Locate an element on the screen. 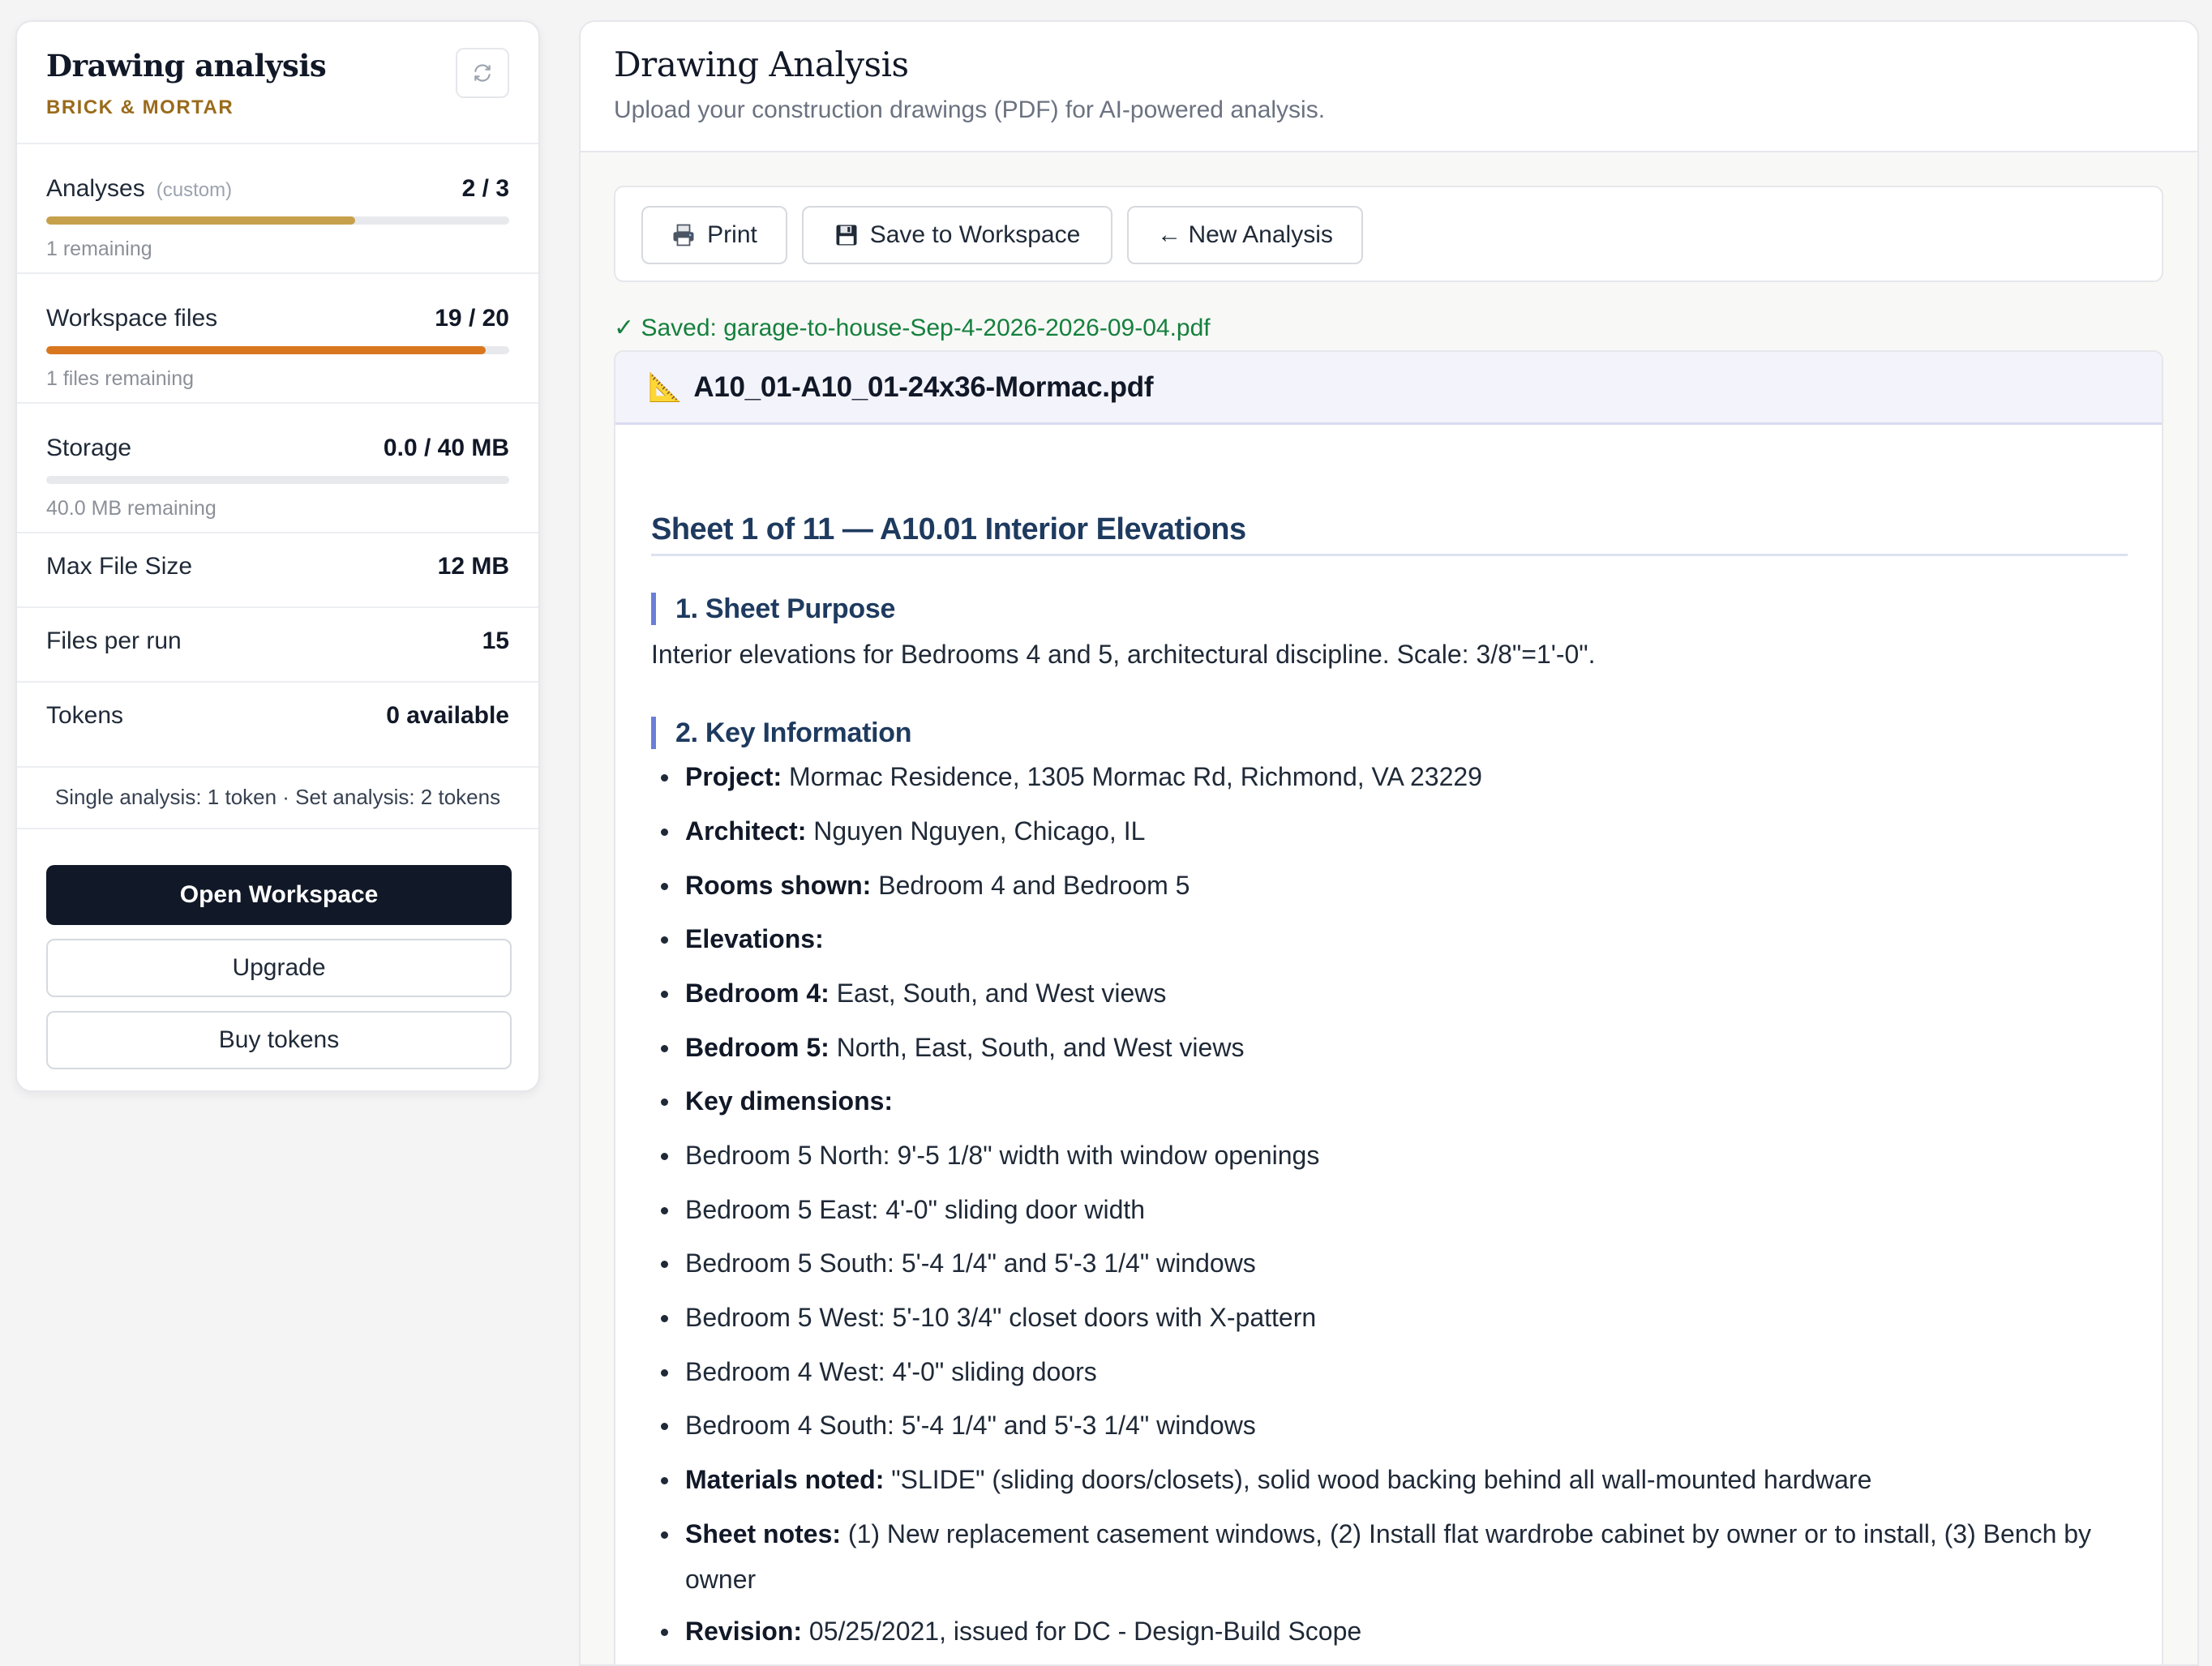 The image size is (2212, 1666). result-toolbar: Print Save to Workspace ← New Analysis is located at coordinates (1388, 234).